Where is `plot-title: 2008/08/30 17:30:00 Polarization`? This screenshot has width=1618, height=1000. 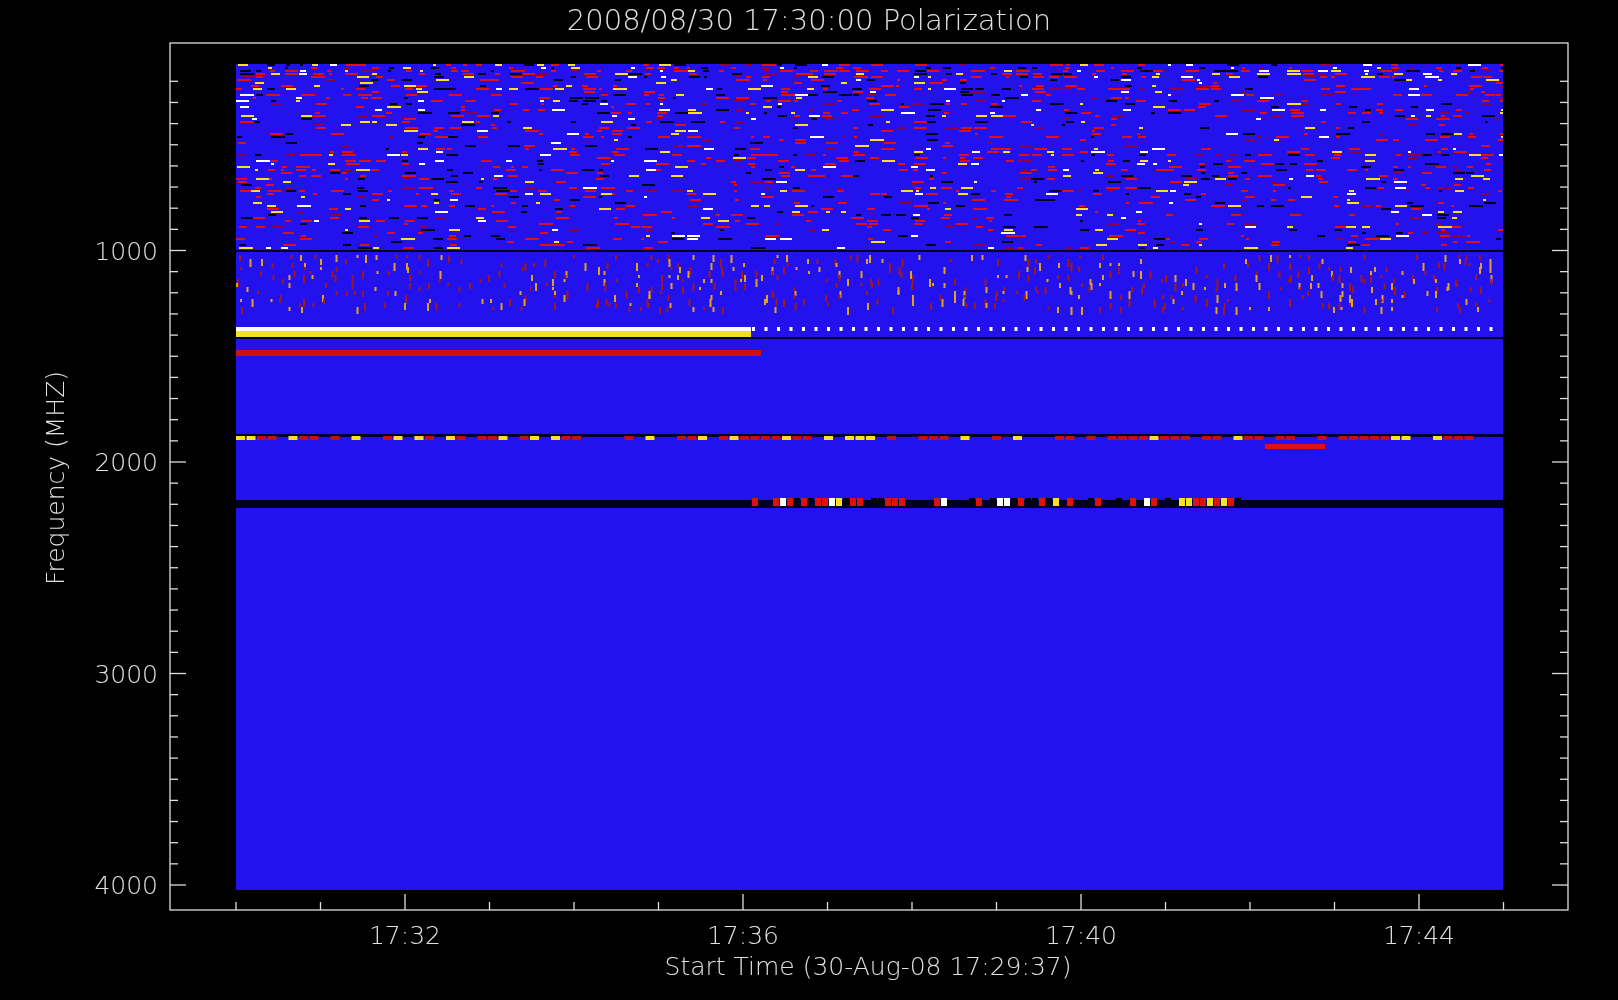 plot-title: 2008/08/30 17:30:00 Polarization is located at coordinates (809, 20).